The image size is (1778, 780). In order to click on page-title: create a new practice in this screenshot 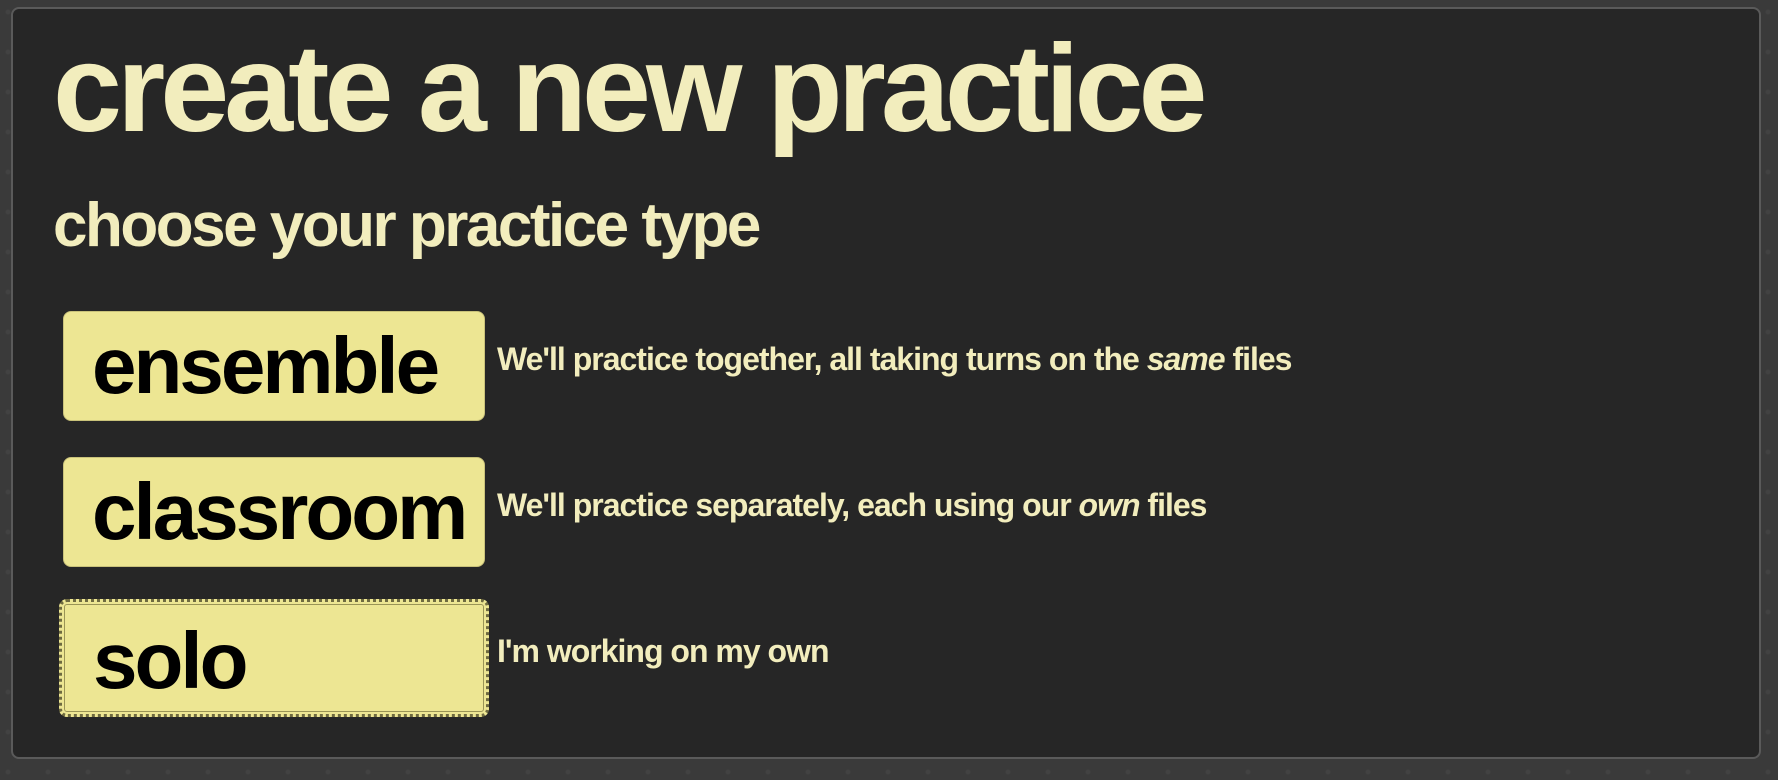, I will do `click(630, 89)`.